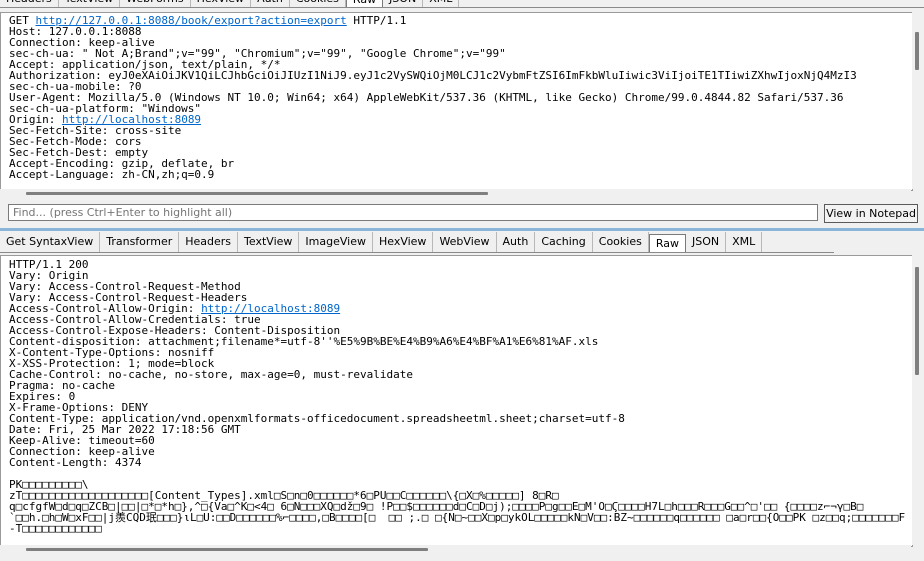 The height and width of the screenshot is (561, 924). I want to click on response-vertical-scrollbar, so click(917, 400).